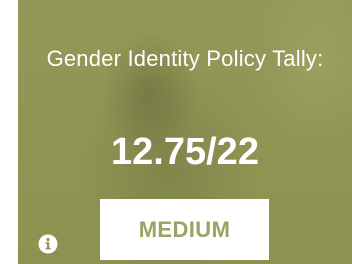 Image resolution: width=352 pixels, height=264 pixels. I want to click on tally-title: Gender Identity Policy Tally:, so click(185, 58).